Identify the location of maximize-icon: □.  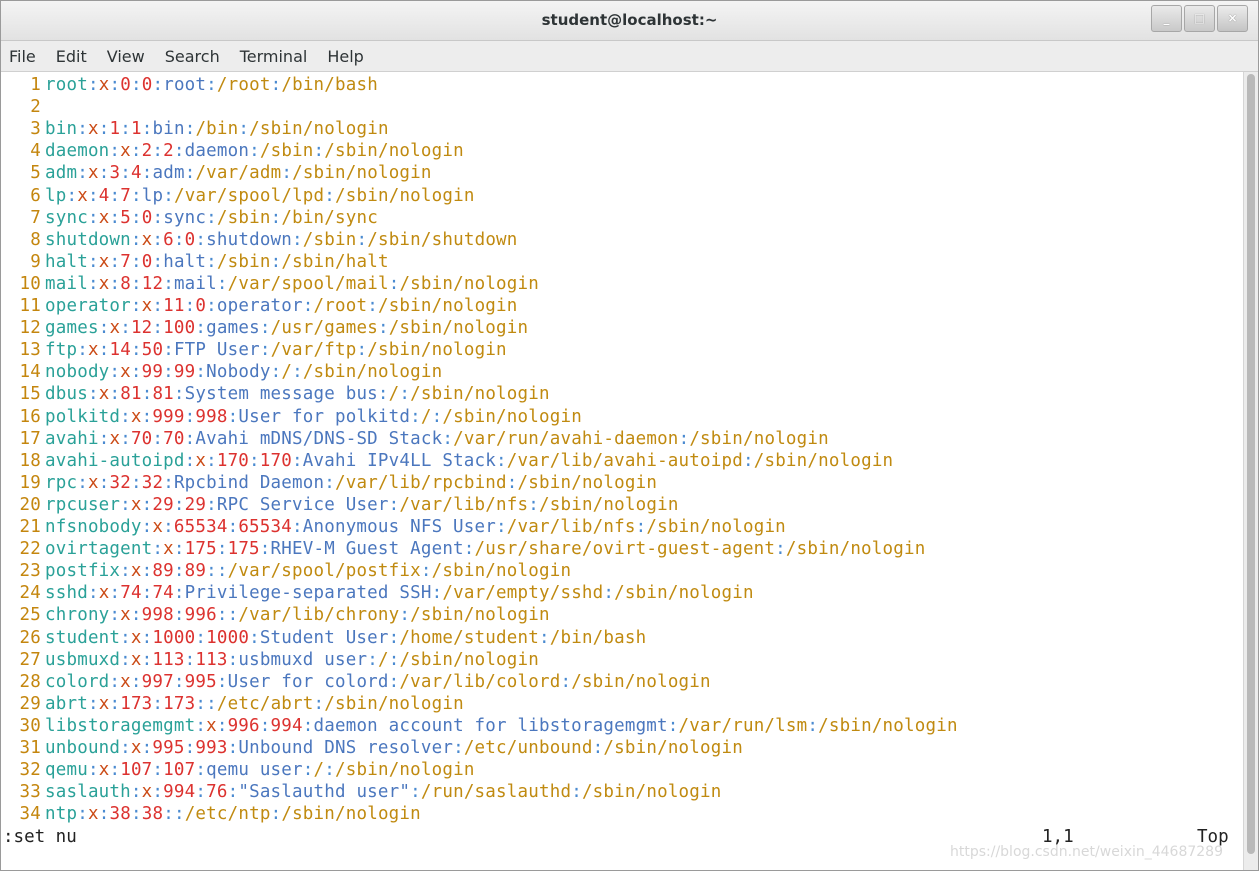
(1199, 18).